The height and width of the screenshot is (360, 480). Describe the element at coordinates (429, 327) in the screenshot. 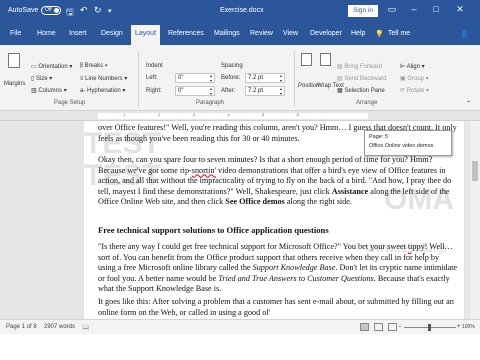

I see `zoom-slider-knob` at that location.